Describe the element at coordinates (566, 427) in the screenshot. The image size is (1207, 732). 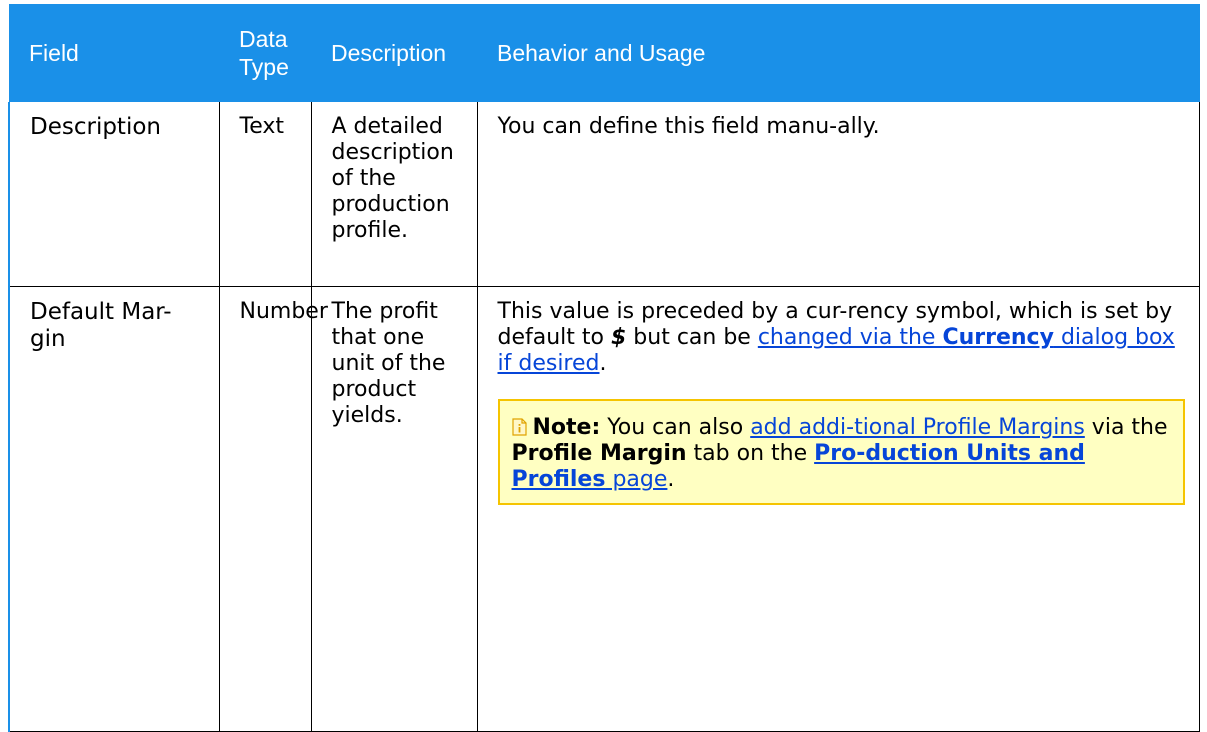
I see `note-label: Note:` at that location.